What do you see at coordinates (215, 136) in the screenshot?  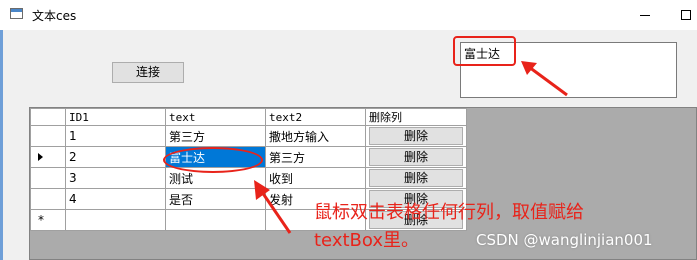 I see `cell-text: 第三方` at bounding box center [215, 136].